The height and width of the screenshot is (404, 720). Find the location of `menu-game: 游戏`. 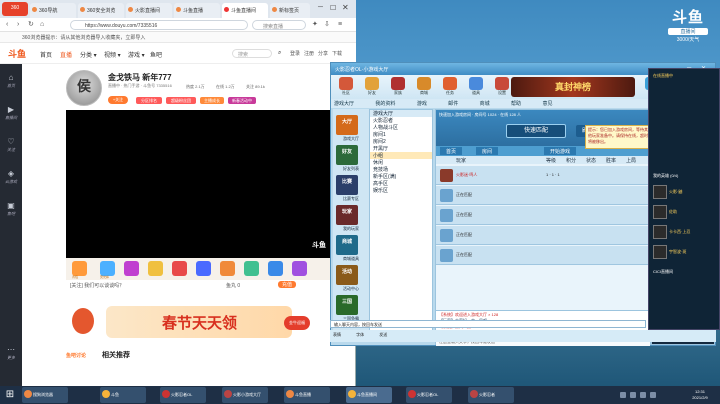

menu-game: 游戏 is located at coordinates (422, 104).